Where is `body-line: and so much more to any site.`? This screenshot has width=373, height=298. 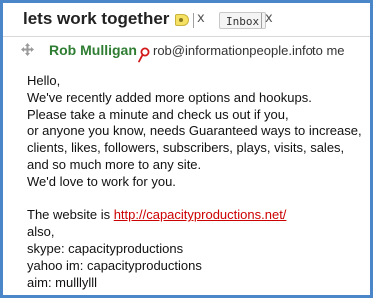 body-line: and so much more to any site. is located at coordinates (114, 164).